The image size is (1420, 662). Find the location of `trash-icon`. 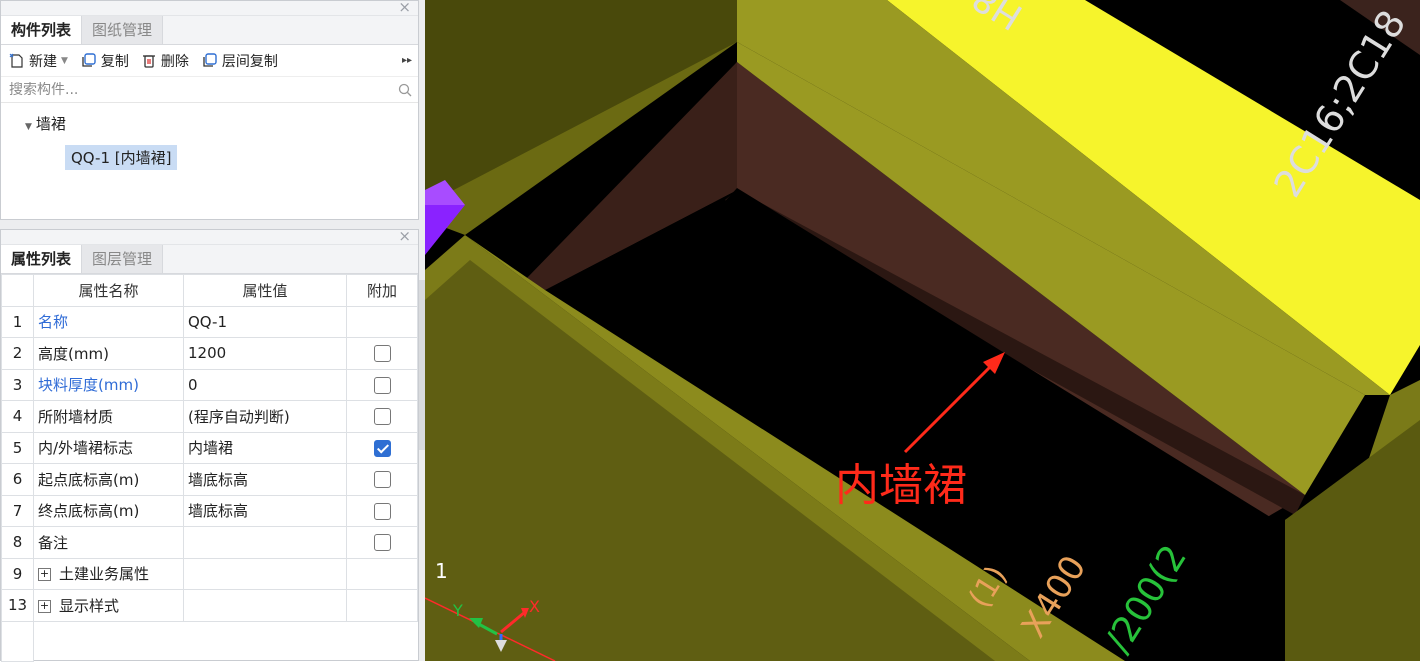

trash-icon is located at coordinates (148, 61).